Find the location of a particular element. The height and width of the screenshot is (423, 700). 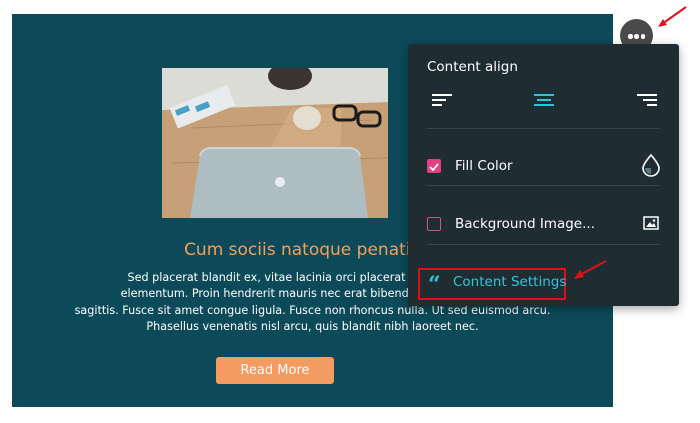

quote-icon: “ is located at coordinates (434, 285).